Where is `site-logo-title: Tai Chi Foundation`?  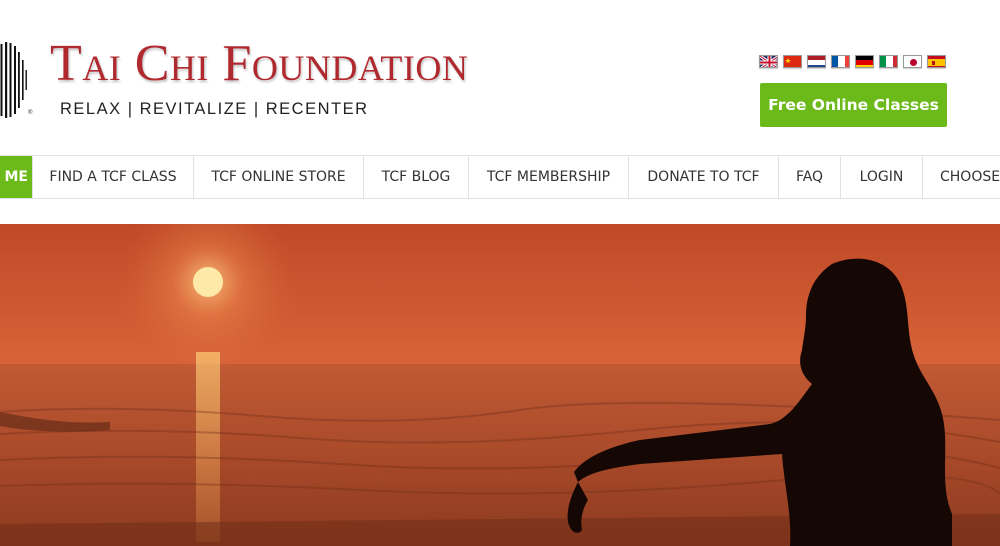 site-logo-title: Tai Chi Foundation is located at coordinates (259, 64).